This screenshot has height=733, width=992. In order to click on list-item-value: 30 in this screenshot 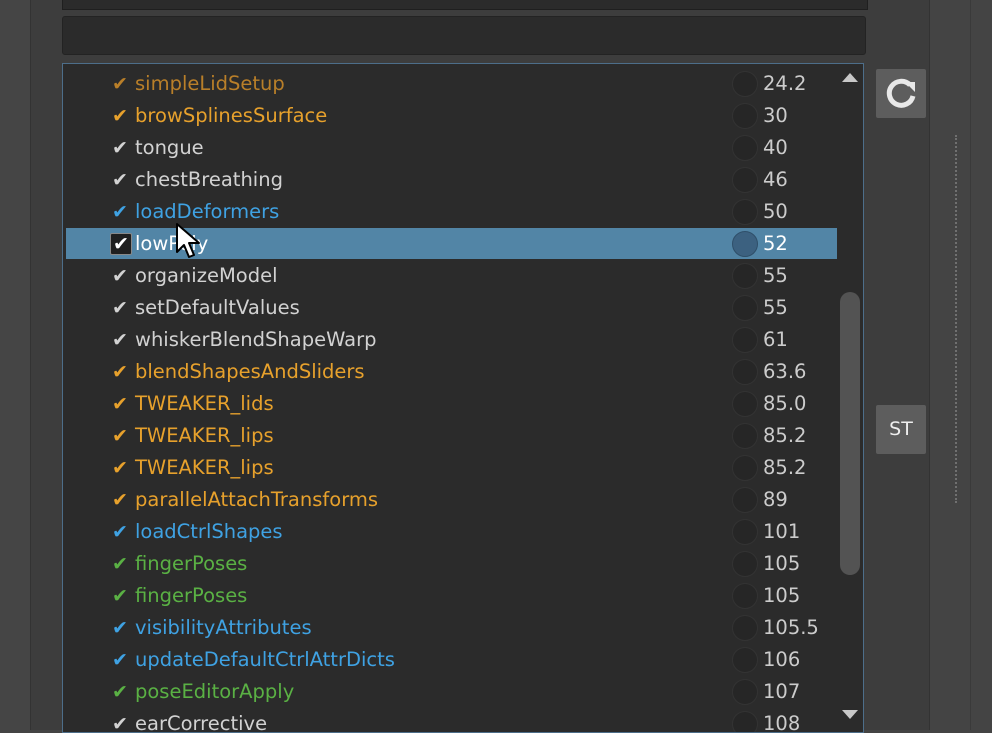, I will do `click(775, 115)`.